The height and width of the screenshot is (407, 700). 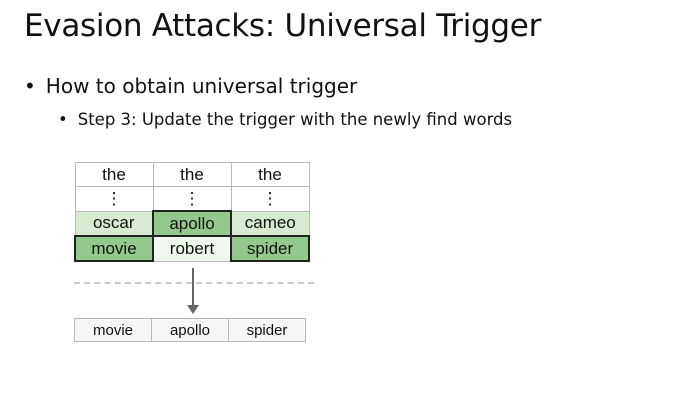 I want to click on grid-cell-selected: apollo, so click(x=192, y=223).